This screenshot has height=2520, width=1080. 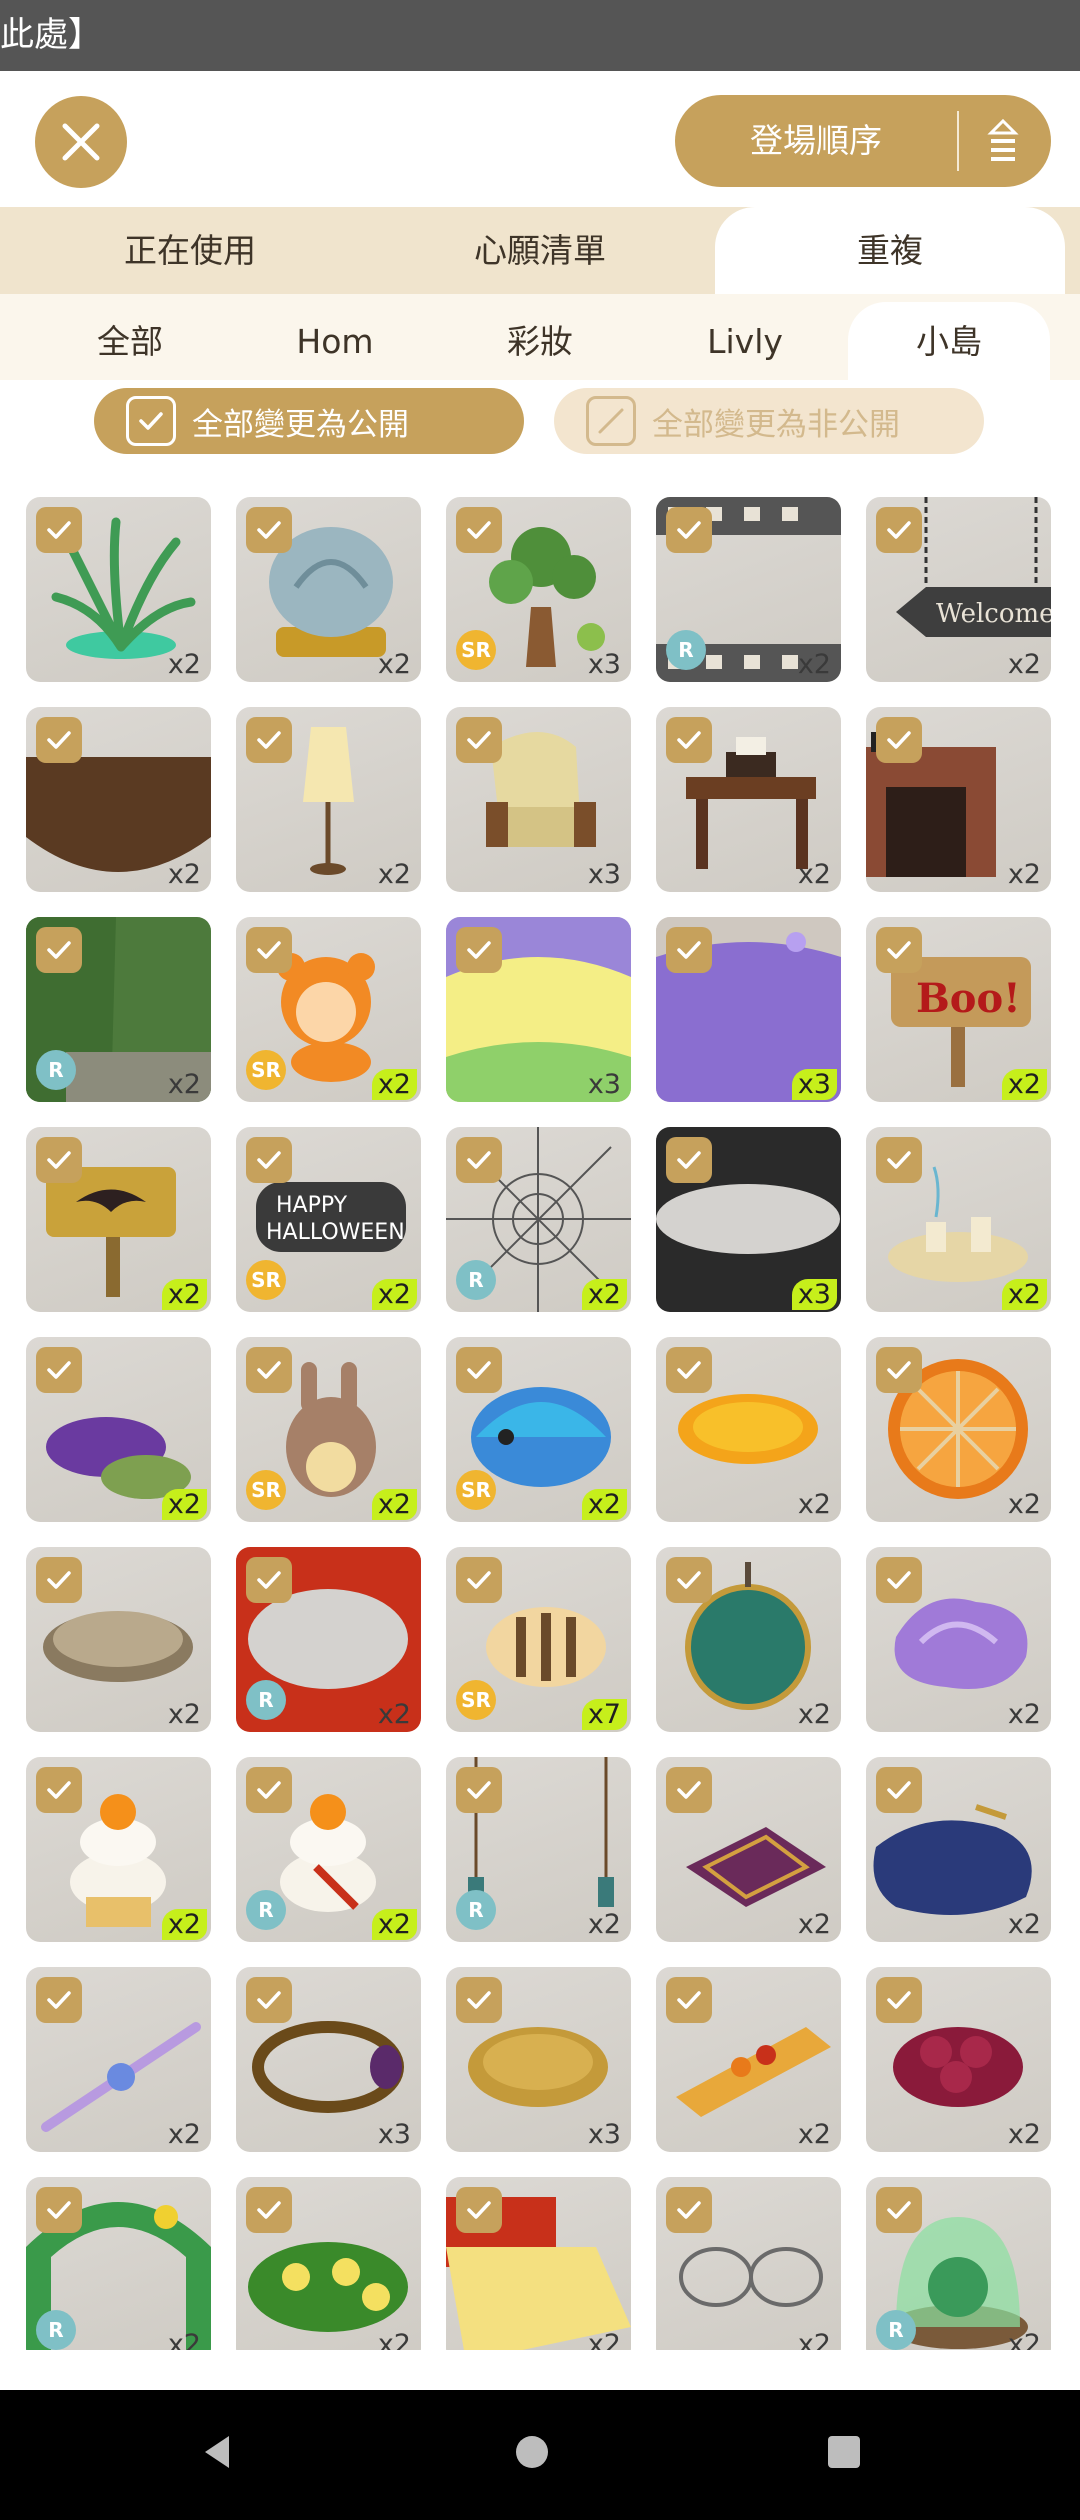 What do you see at coordinates (769, 421) in the screenshot?
I see `make-all-private-button: 全部變更為非公開` at bounding box center [769, 421].